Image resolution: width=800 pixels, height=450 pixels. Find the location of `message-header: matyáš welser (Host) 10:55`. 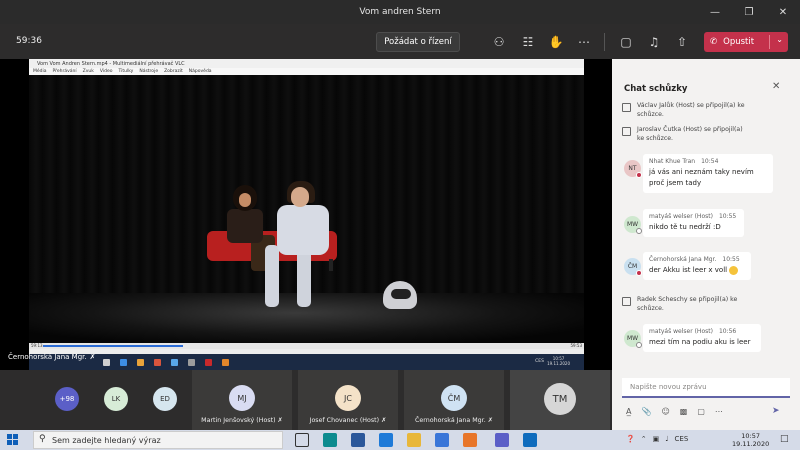

message-header: matyáš welser (Host) 10:55 is located at coordinates (693, 214).